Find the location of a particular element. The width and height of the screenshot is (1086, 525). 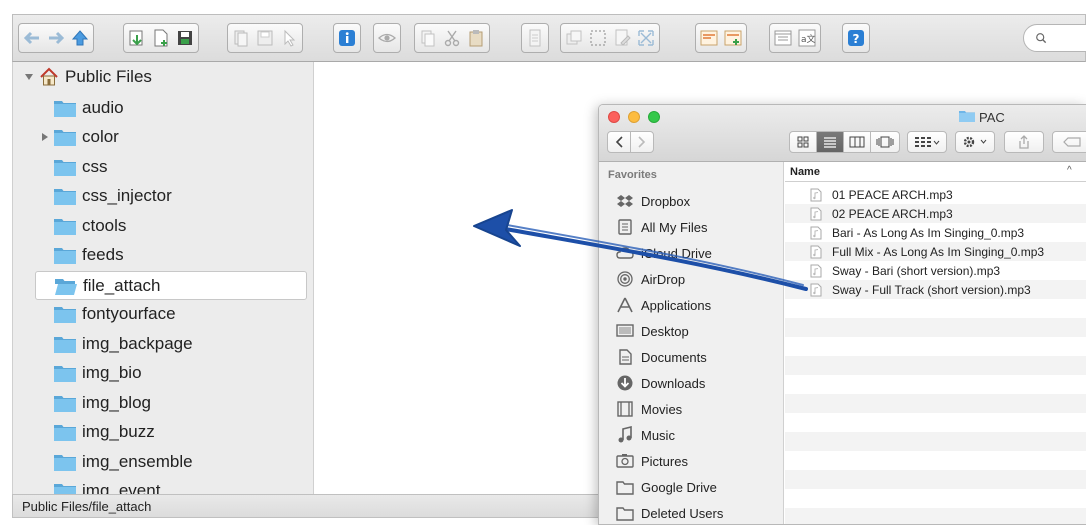

panel-button is located at coordinates (709, 38).